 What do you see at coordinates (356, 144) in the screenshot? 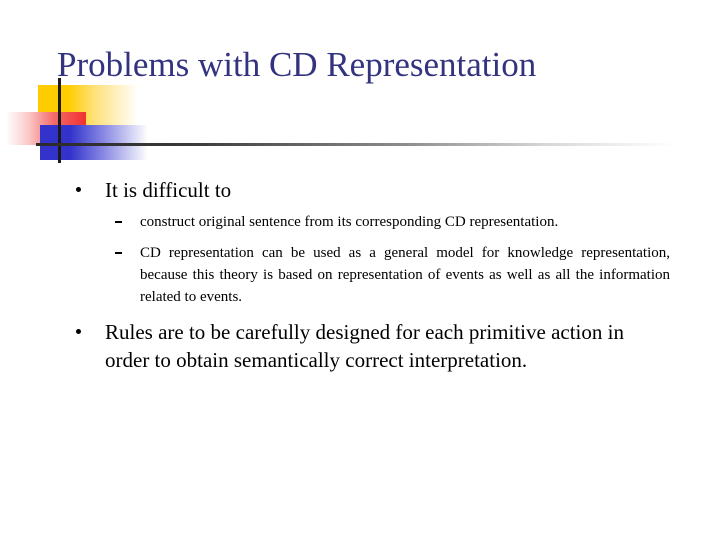
I see `horizontal-rule` at bounding box center [356, 144].